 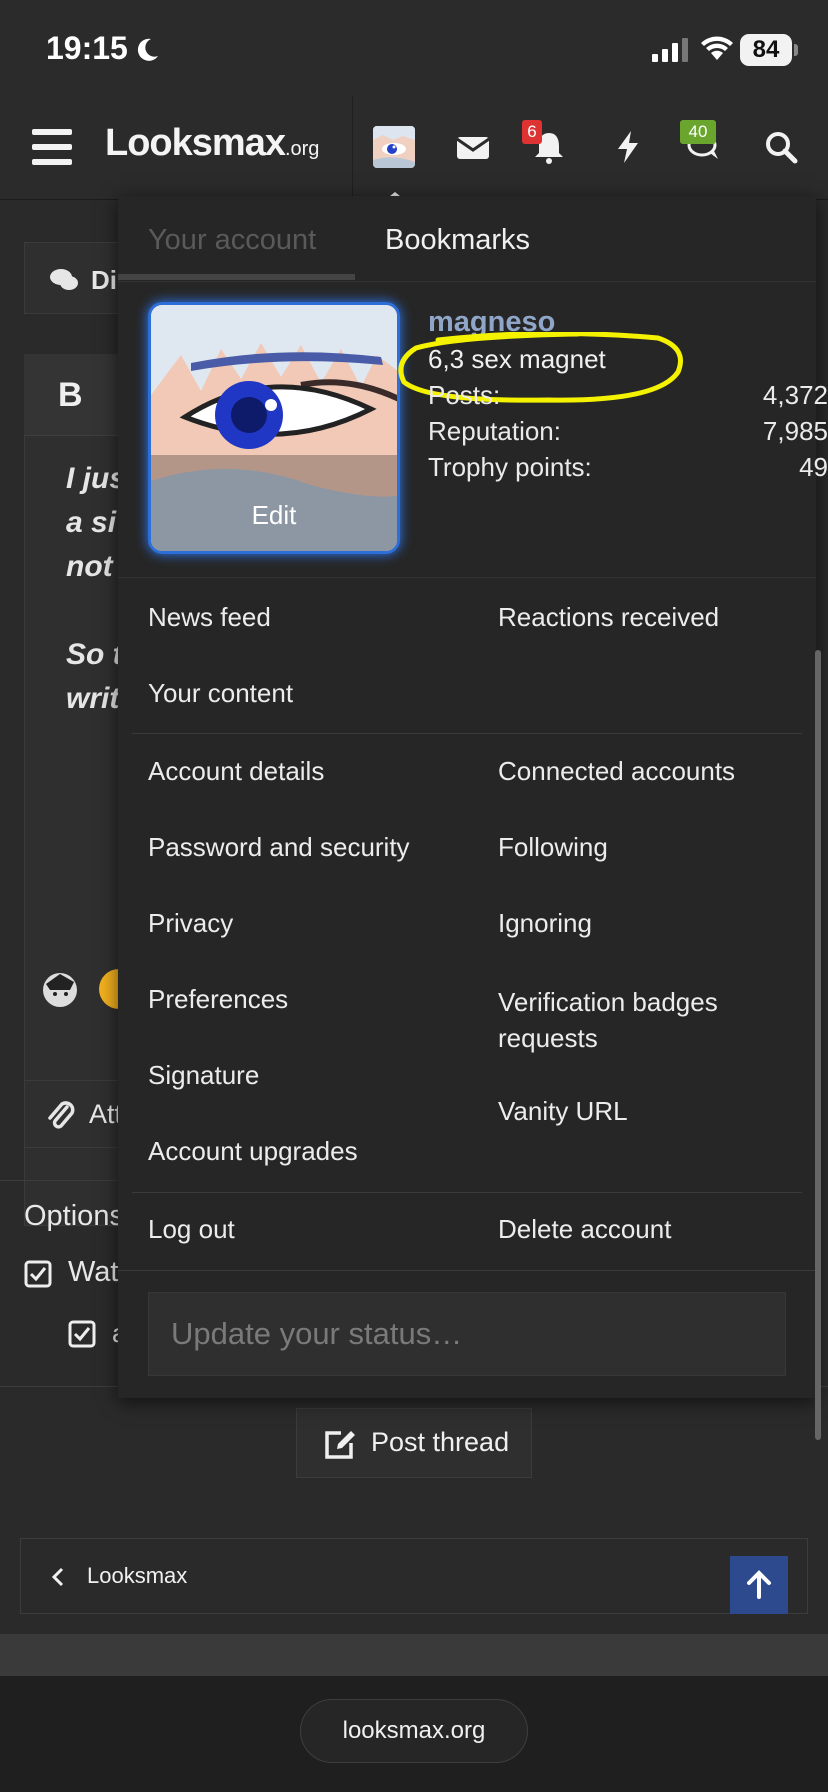 I want to click on user-title: 6,3 sex magnet, so click(x=517, y=359).